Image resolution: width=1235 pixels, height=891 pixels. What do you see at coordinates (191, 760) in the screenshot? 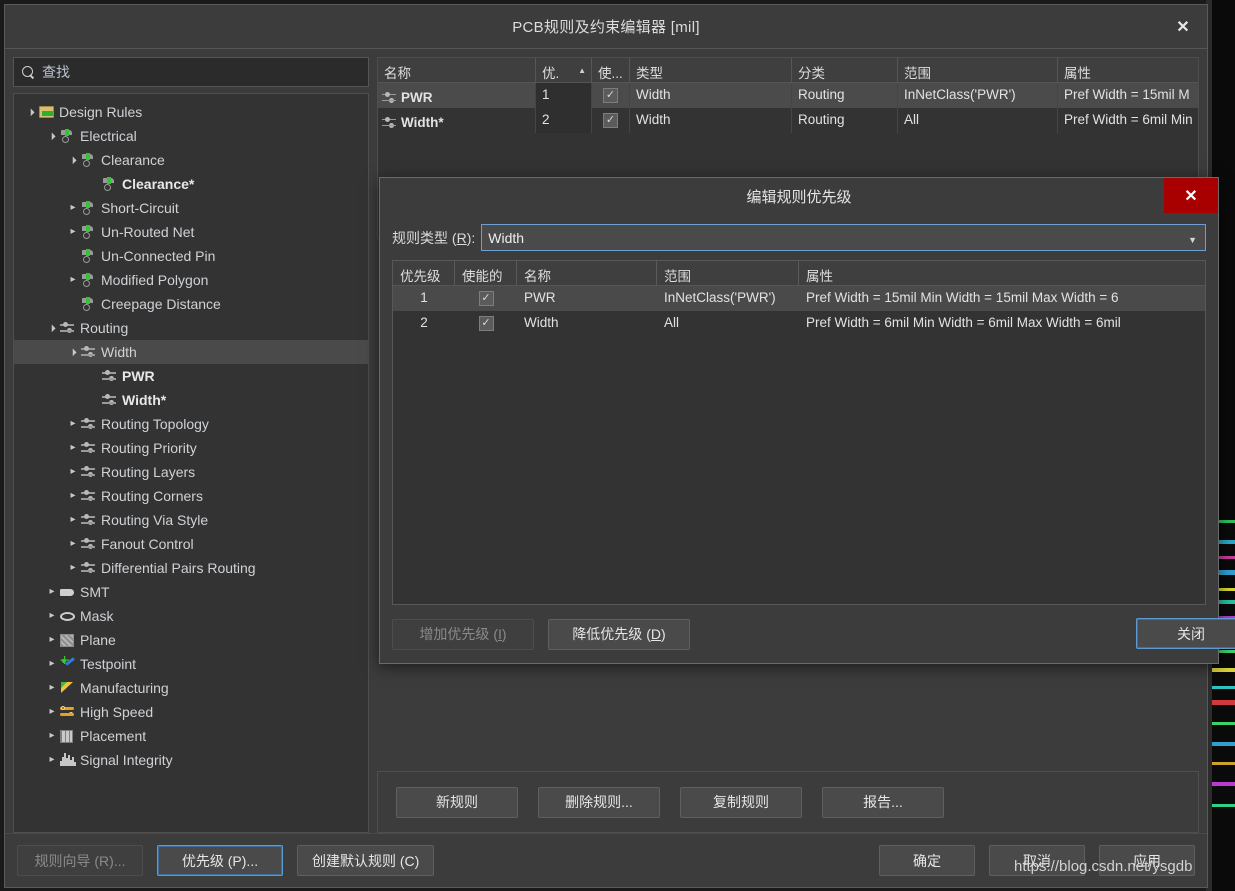
I see `tree-item-signal-integrity: ▸ Signal Integrity` at bounding box center [191, 760].